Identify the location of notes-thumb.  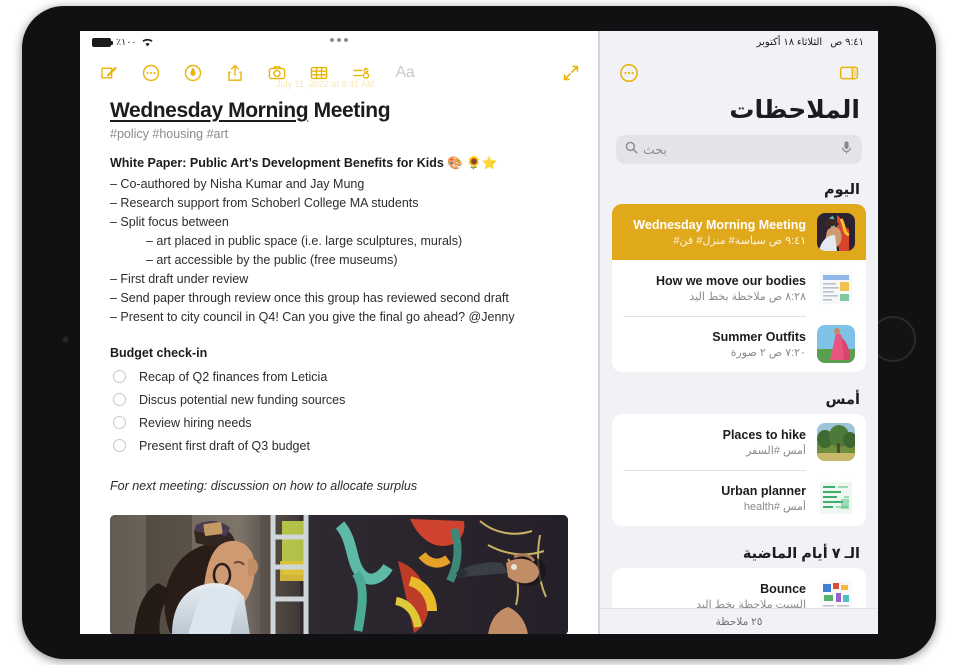
(836, 498).